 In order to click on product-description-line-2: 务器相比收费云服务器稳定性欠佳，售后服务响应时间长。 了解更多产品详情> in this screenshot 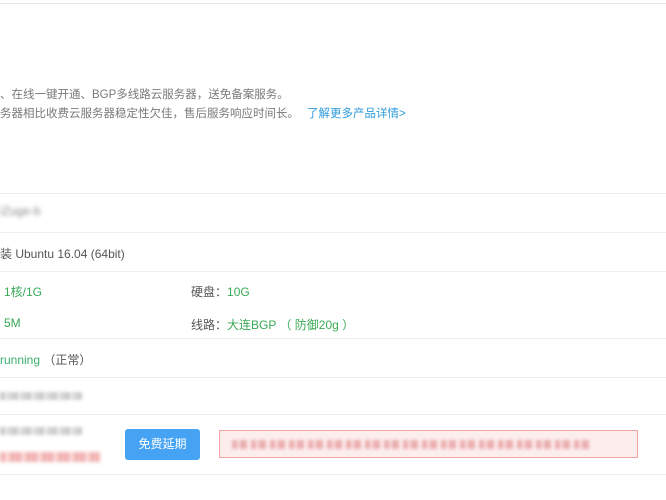, I will do `click(203, 113)`.